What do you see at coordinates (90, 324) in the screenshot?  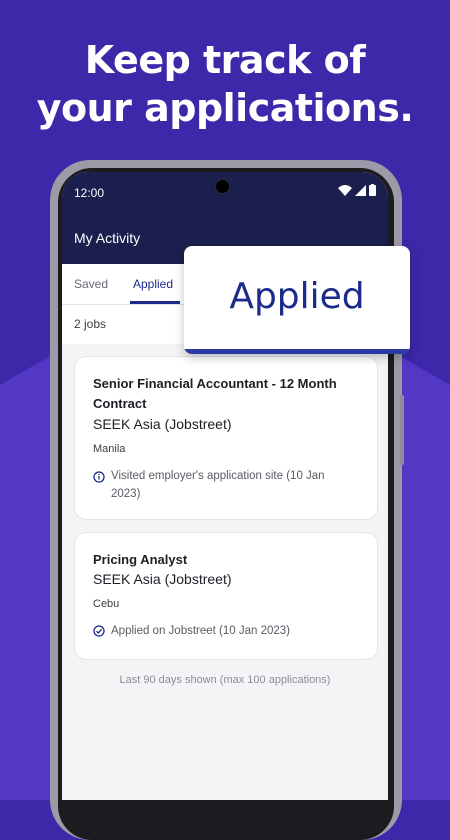 I see `job-count: 2 jobs` at bounding box center [90, 324].